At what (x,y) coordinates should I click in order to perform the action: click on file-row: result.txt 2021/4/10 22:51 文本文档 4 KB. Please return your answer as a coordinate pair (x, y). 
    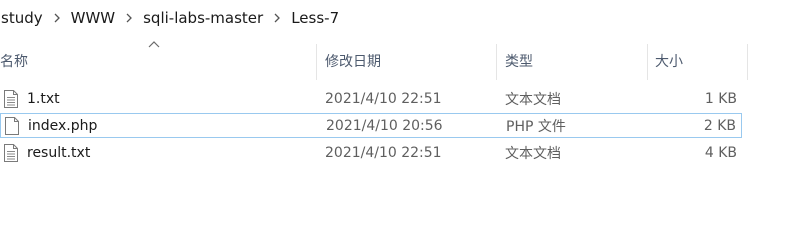
    Looking at the image, I should click on (371, 152).